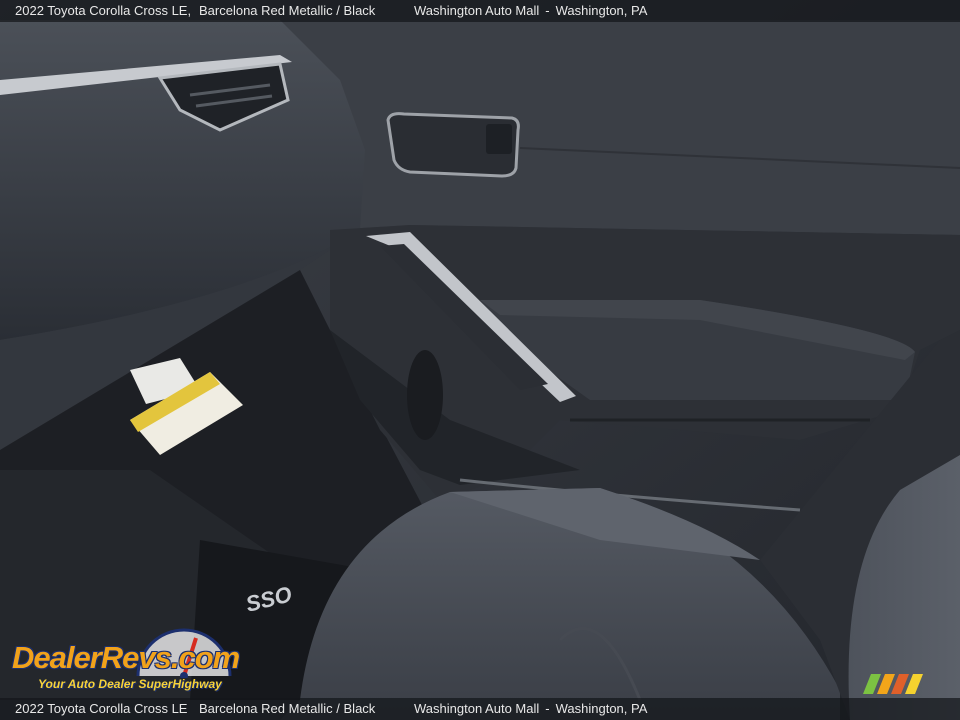 This screenshot has height=720, width=960. I want to click on vehicle-color-bottom: Barcelona Red Metallic / Black, so click(287, 708).